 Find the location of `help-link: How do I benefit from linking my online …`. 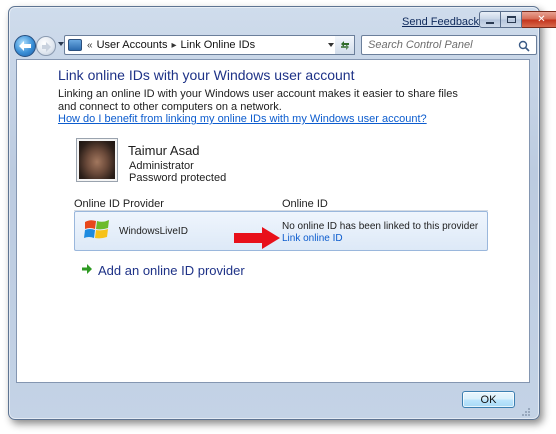

help-link: How do I benefit from linking my online … is located at coordinates (242, 119).